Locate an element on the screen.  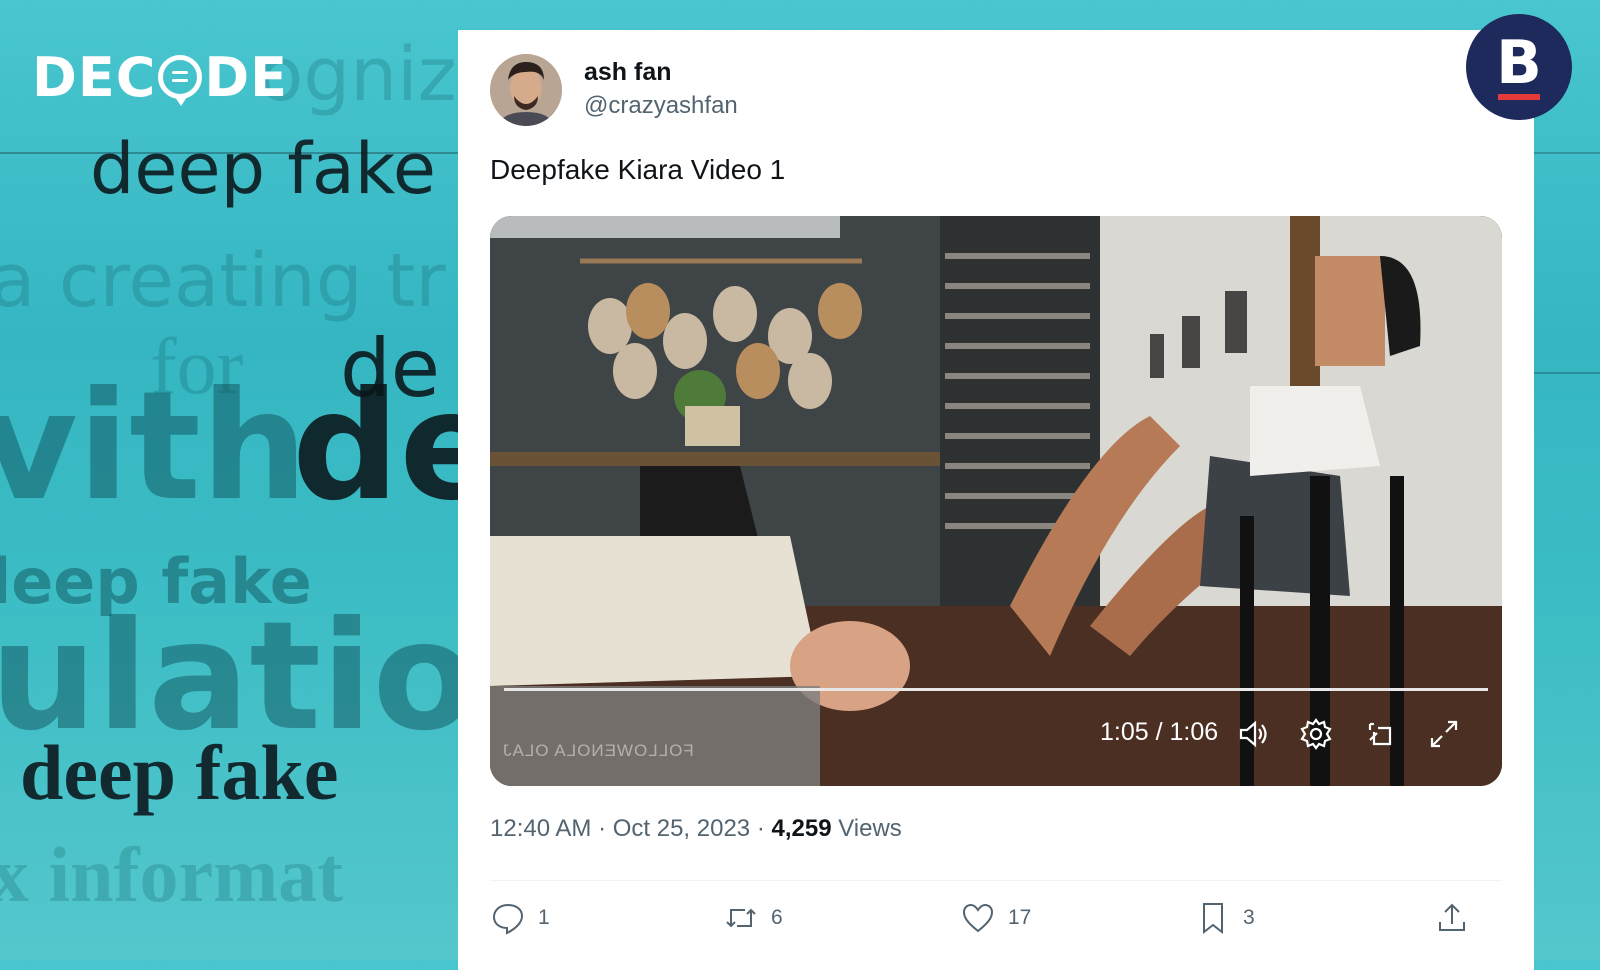
video-watermark: FOLLOWENOLA OLAJ is located at coordinates (598, 750).